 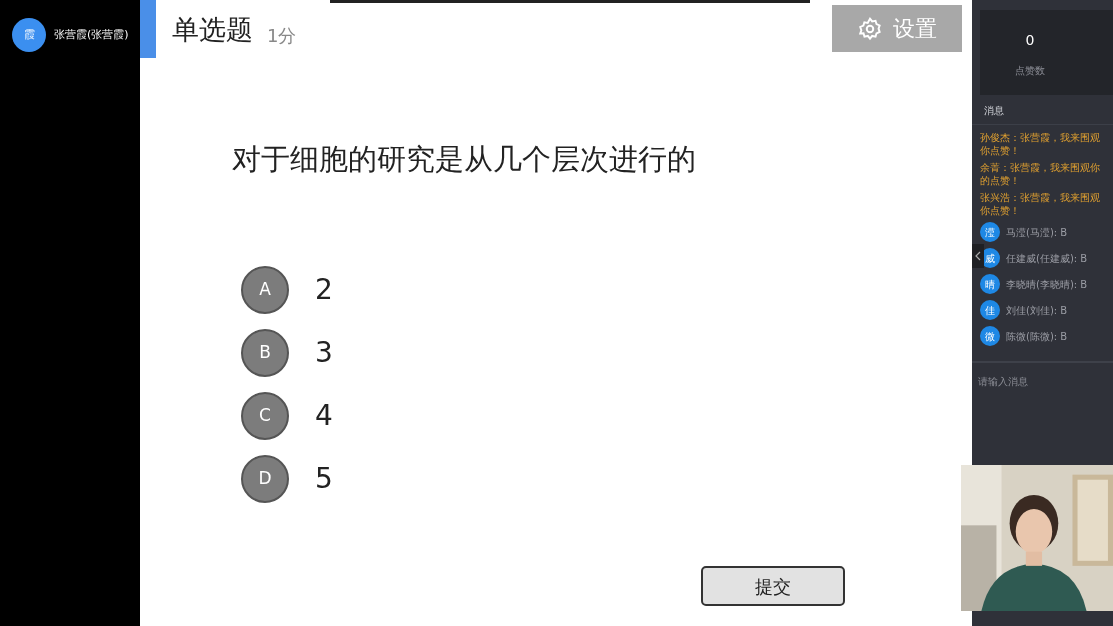 I want to click on user-avatar: 微, so click(x=990, y=336).